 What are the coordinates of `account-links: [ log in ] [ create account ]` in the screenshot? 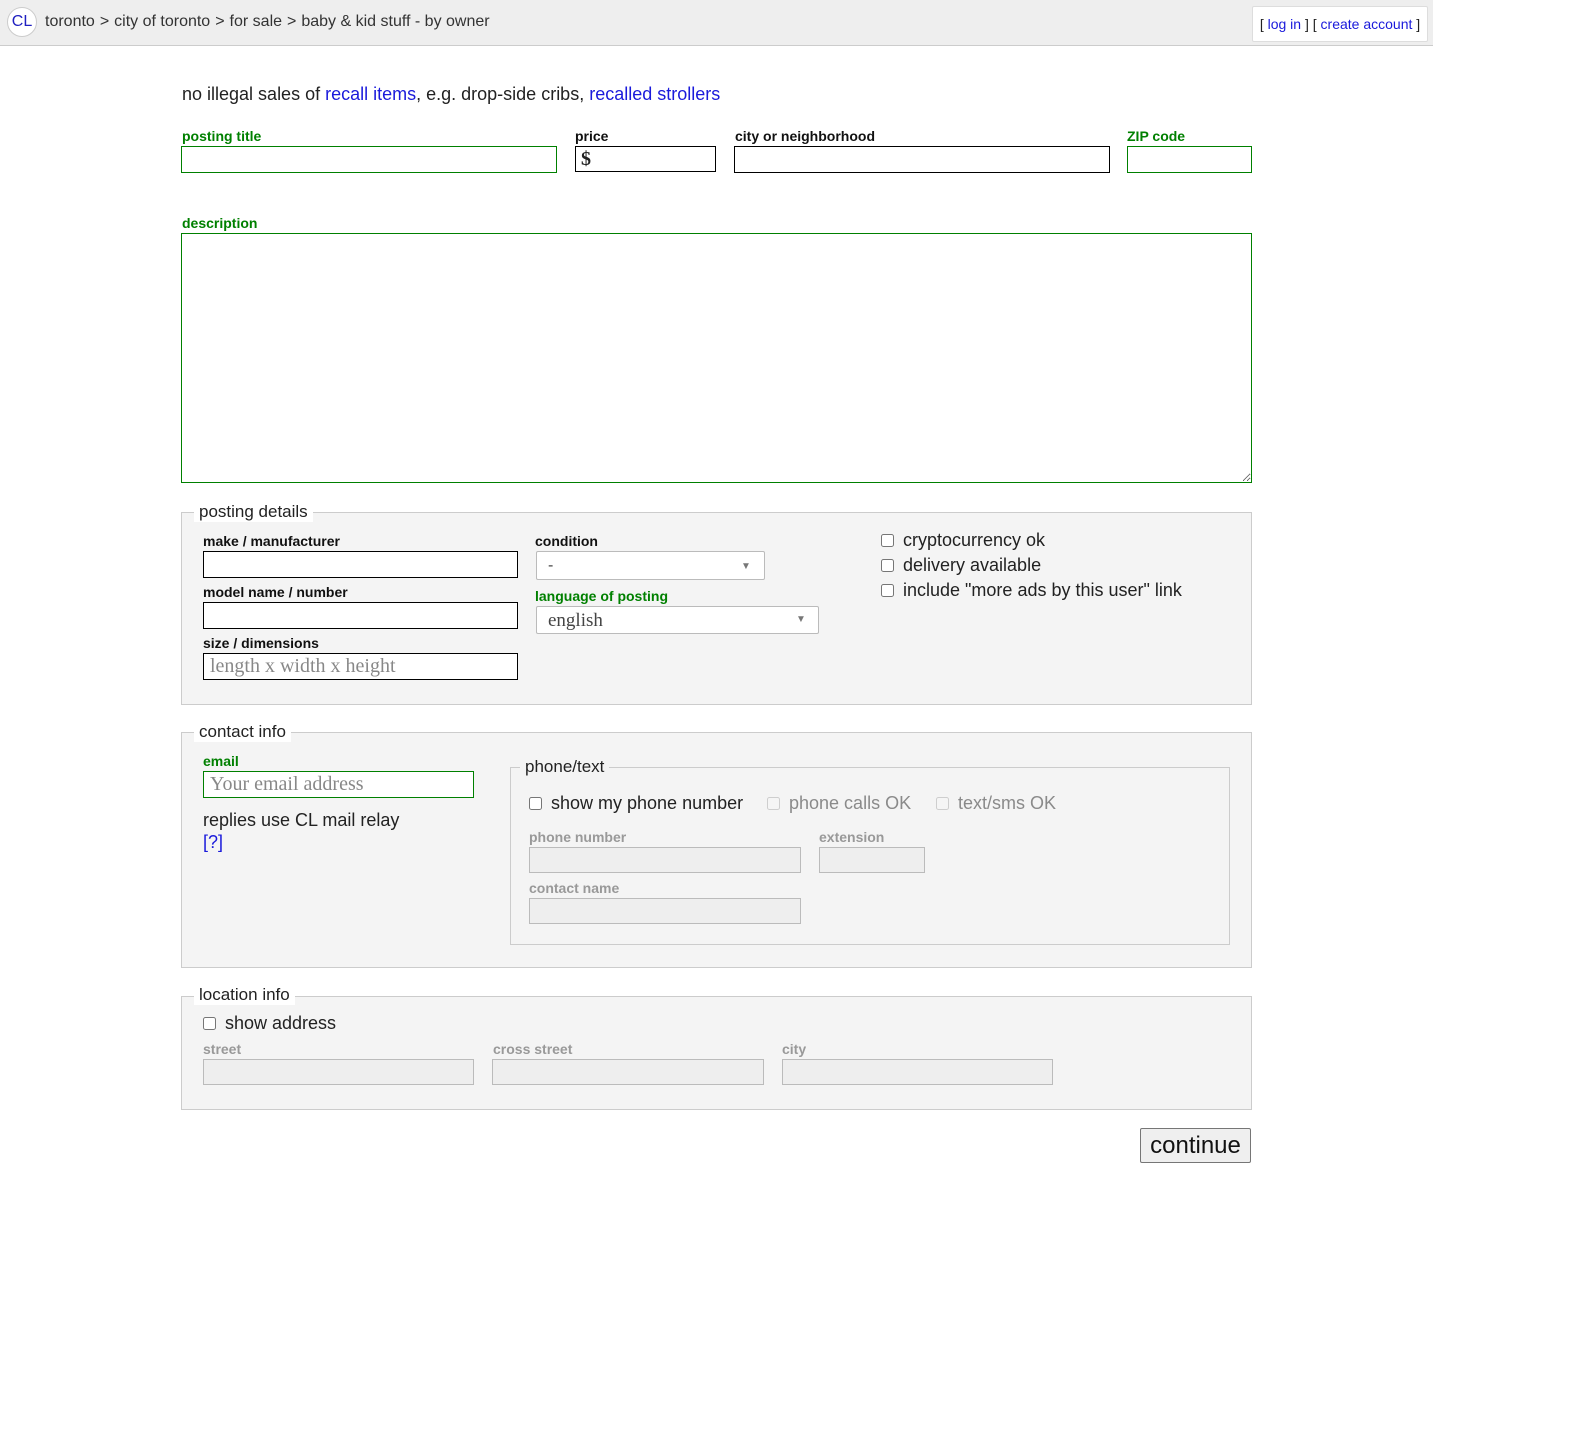 It's located at (1340, 24).